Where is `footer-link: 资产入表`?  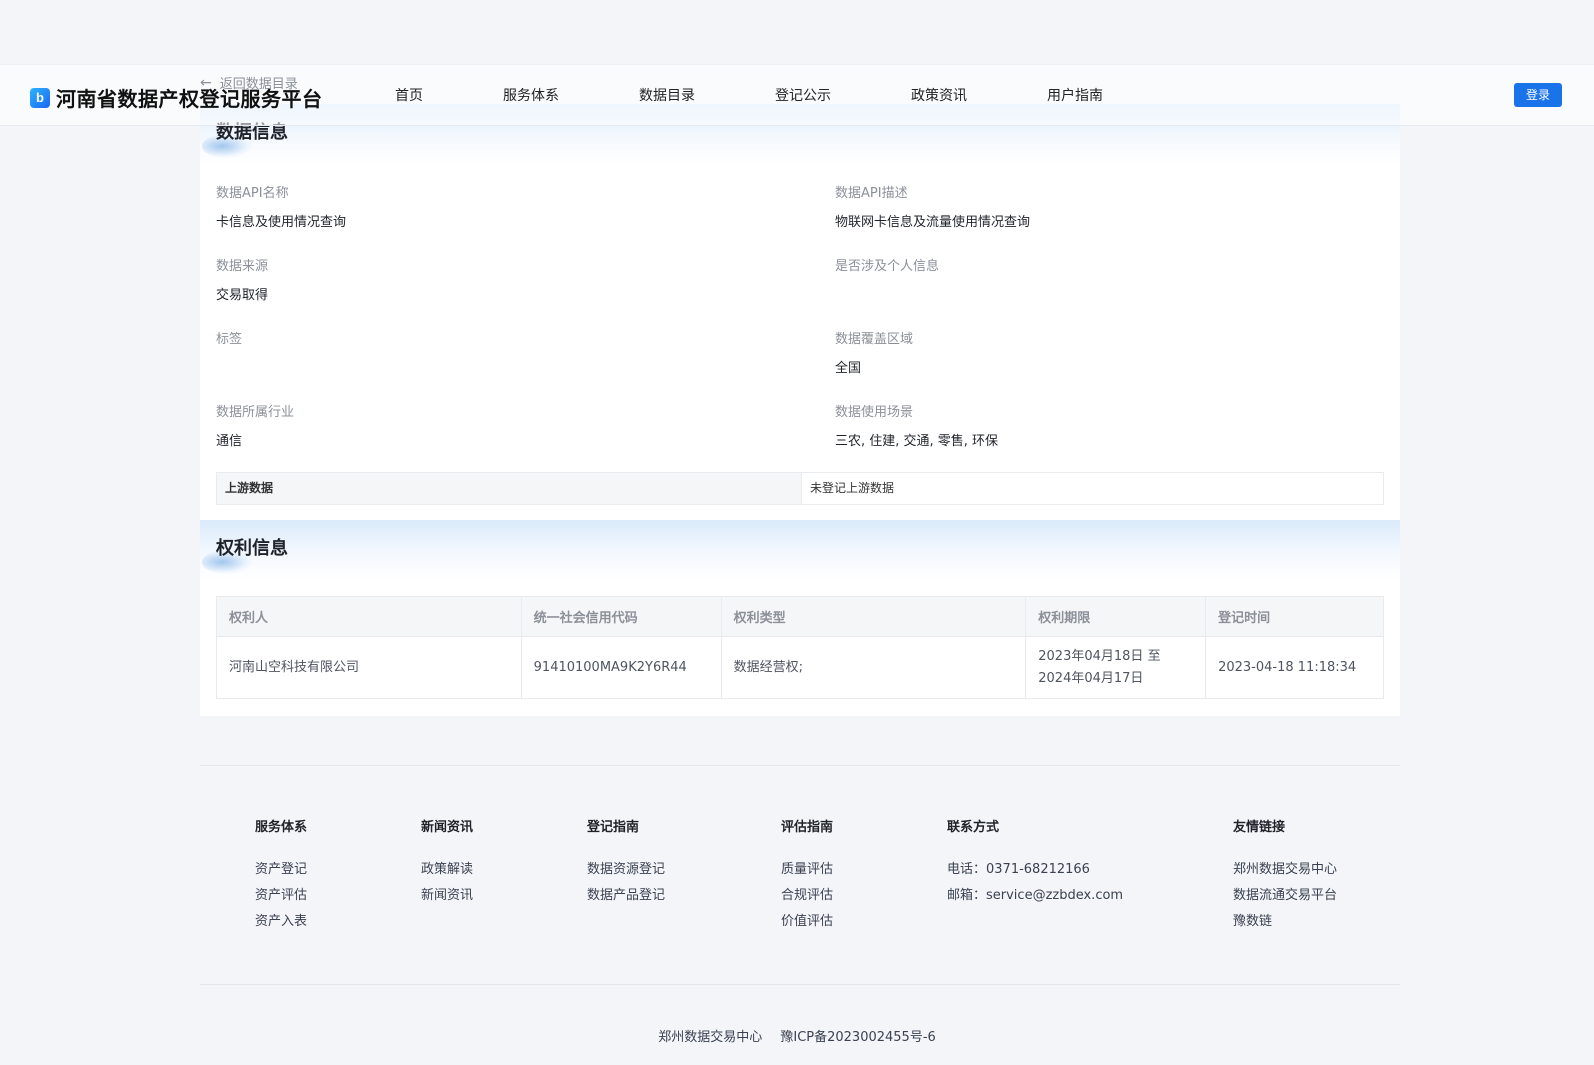
footer-link: 资产入表 is located at coordinates (281, 922).